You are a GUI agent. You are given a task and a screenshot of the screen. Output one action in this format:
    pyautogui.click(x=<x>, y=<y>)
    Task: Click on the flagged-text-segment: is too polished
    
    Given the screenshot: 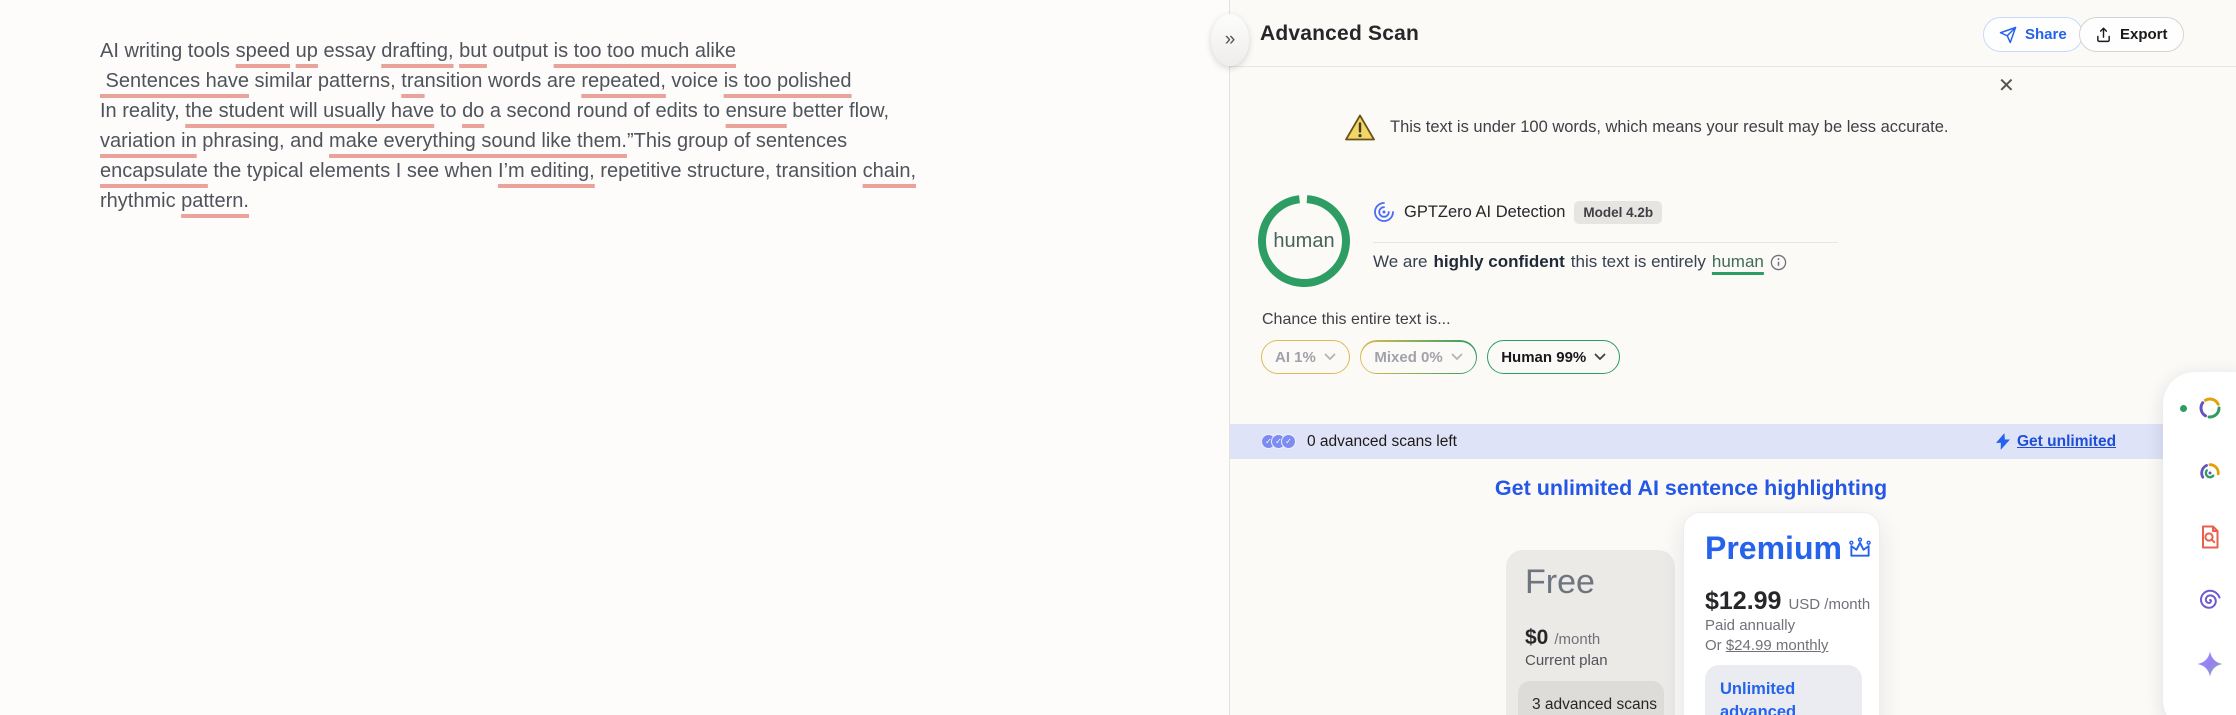 What is the action you would take?
    pyautogui.click(x=787, y=81)
    